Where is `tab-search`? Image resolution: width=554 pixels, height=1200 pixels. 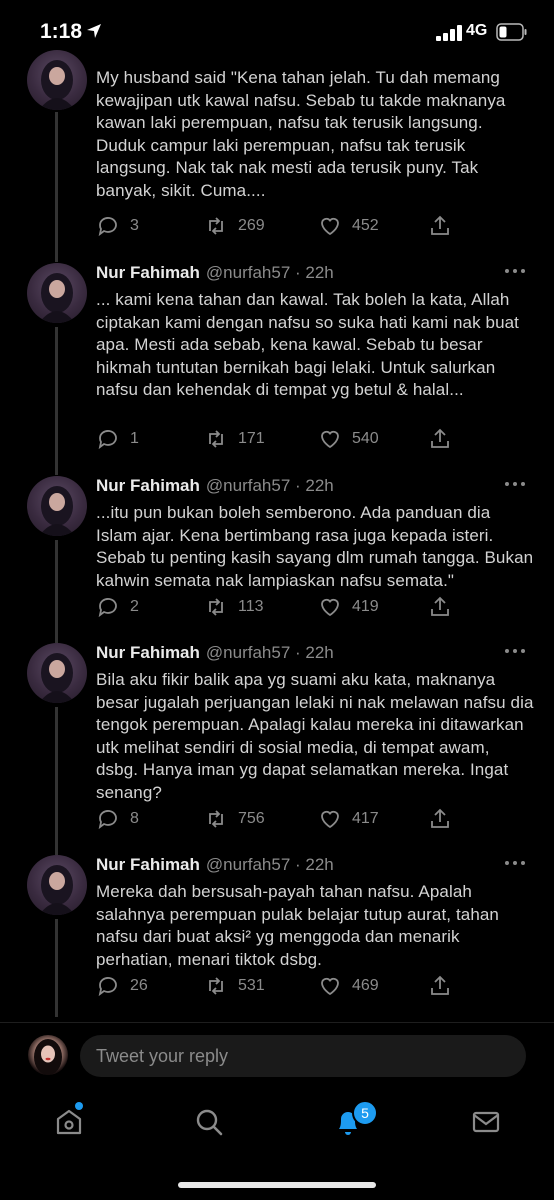 tab-search is located at coordinates (209, 1122).